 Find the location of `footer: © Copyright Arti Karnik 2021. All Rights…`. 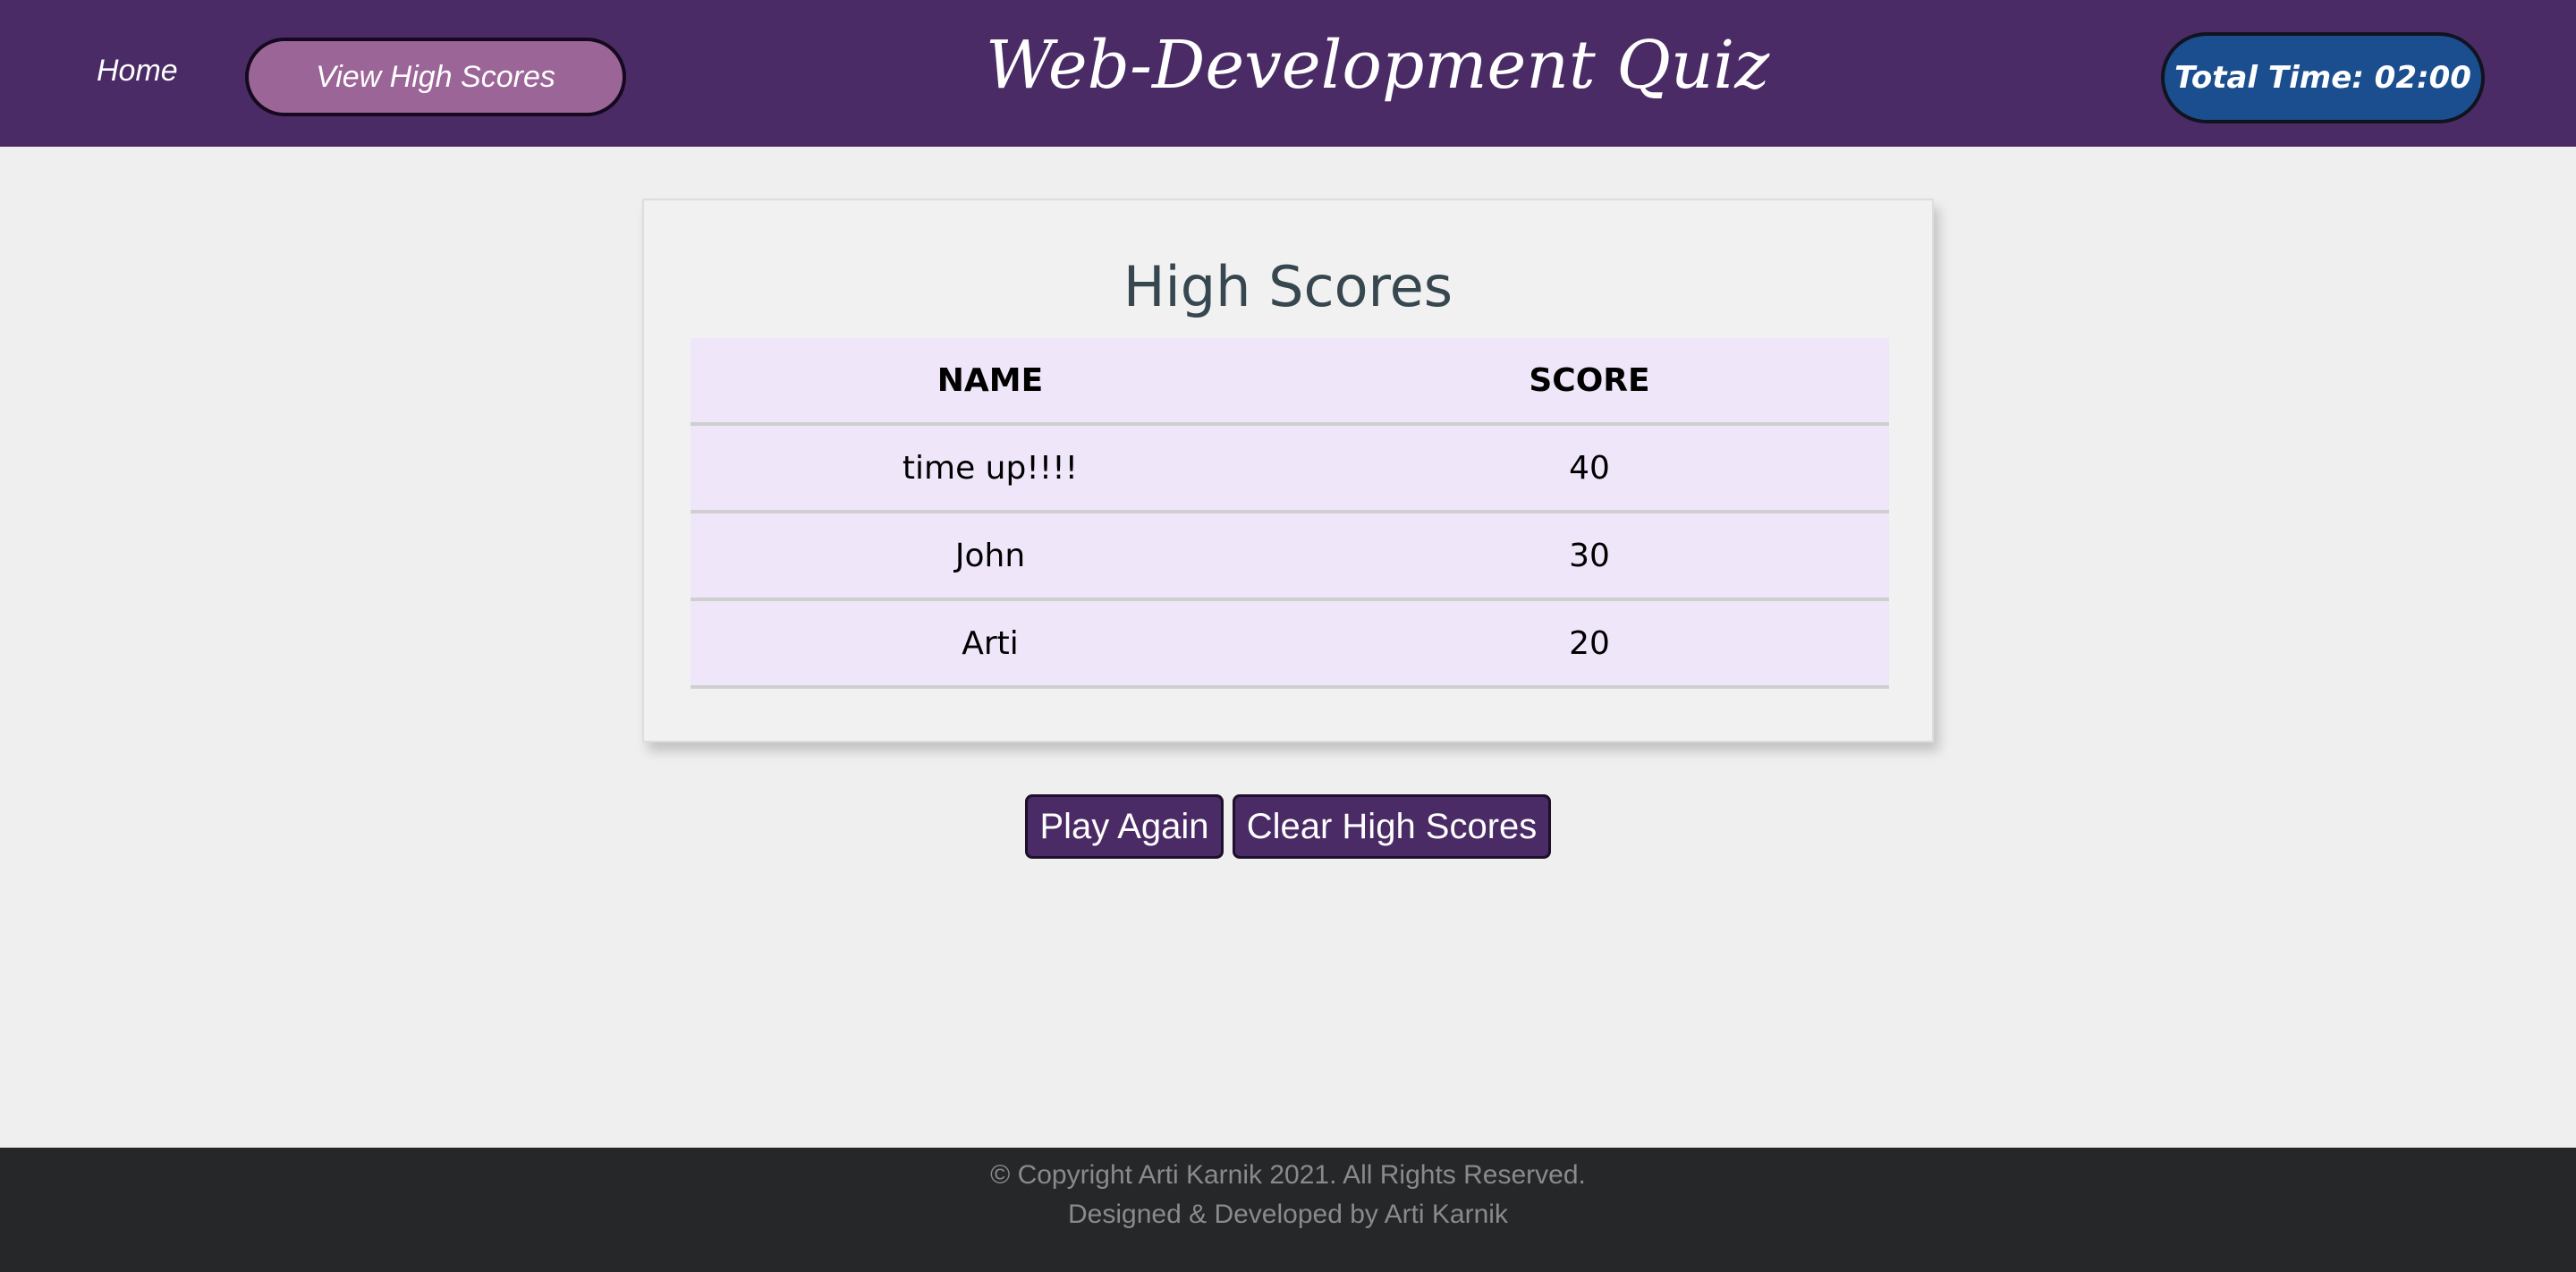

footer: © Copyright Arti Karnik 2021. All Rights… is located at coordinates (1288, 1210).